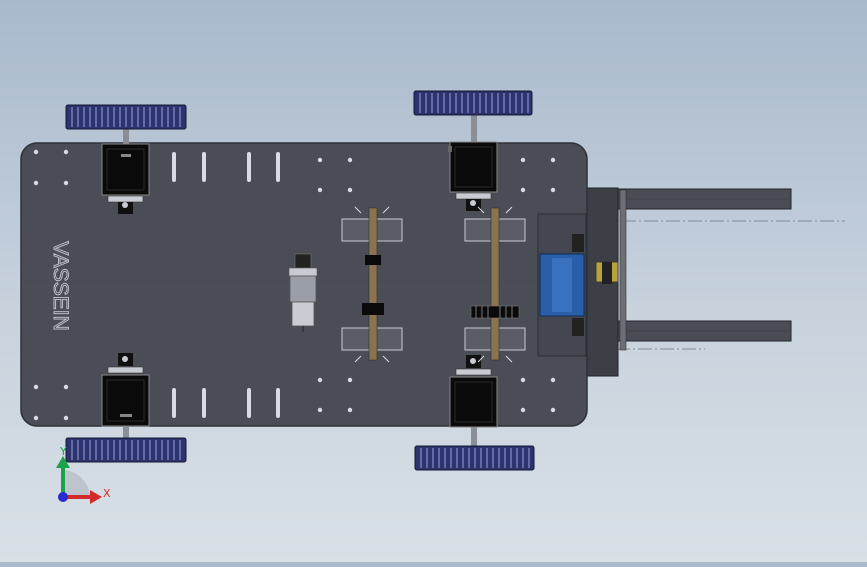  I want to click on wheel-rear-right, so click(126, 444).